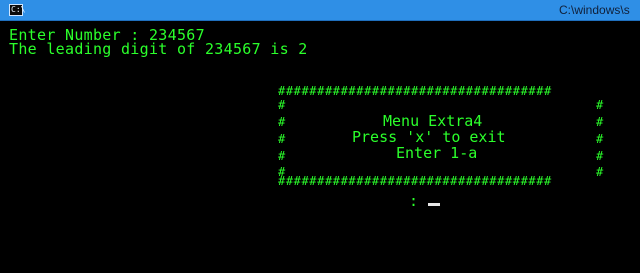 The width and height of the screenshot is (640, 273). I want to click on menu-title: Menu Extra4, so click(433, 121).